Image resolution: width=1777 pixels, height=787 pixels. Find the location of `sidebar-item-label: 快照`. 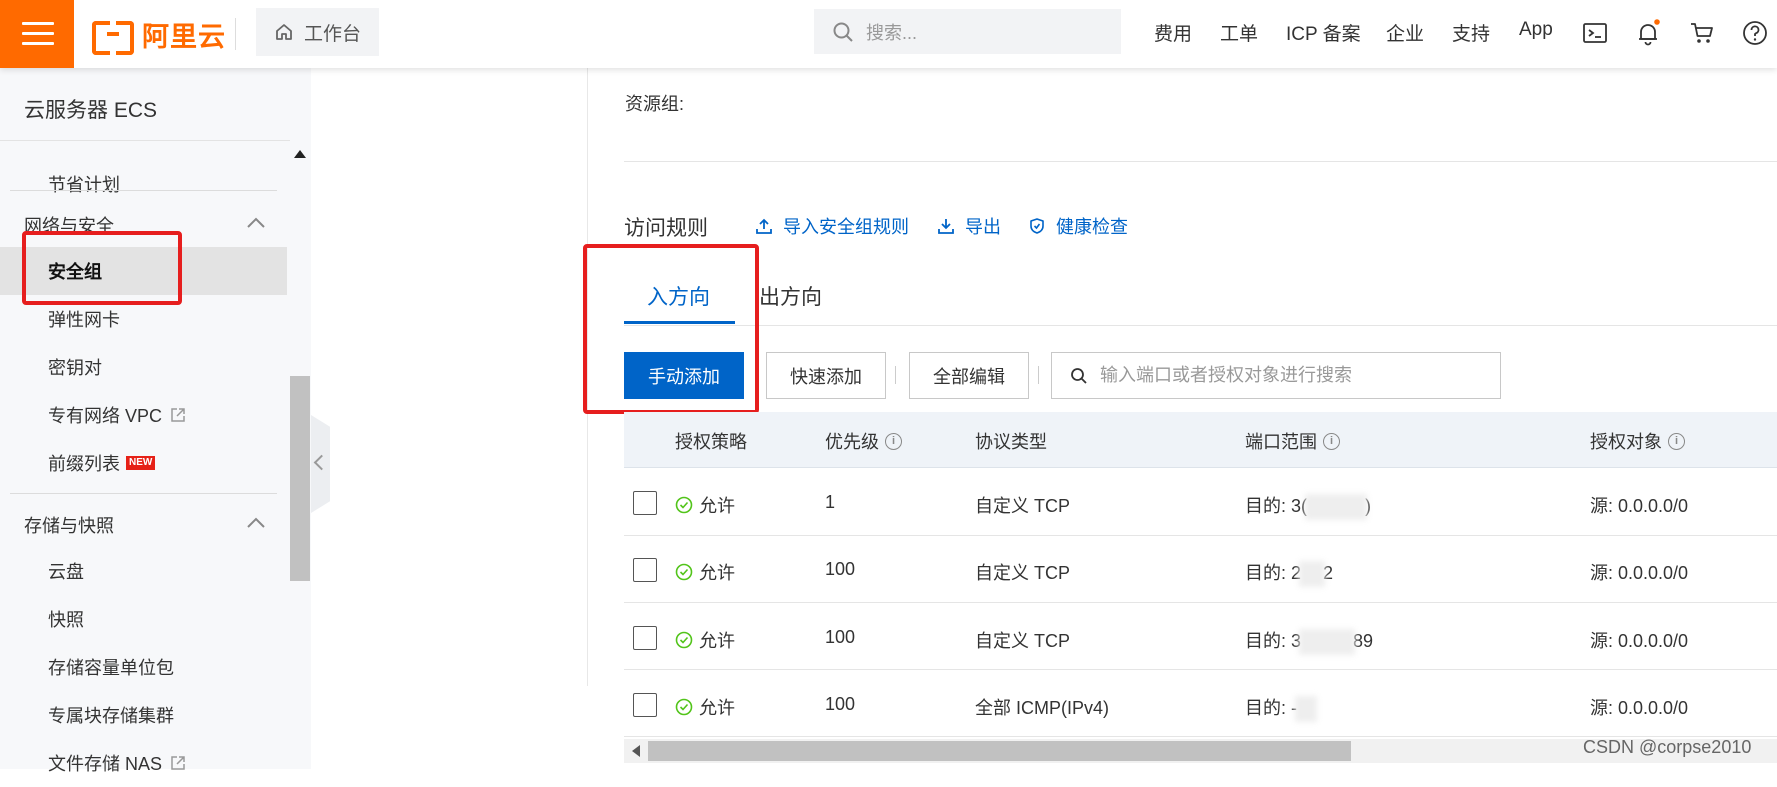

sidebar-item-label: 快照 is located at coordinates (66, 620).